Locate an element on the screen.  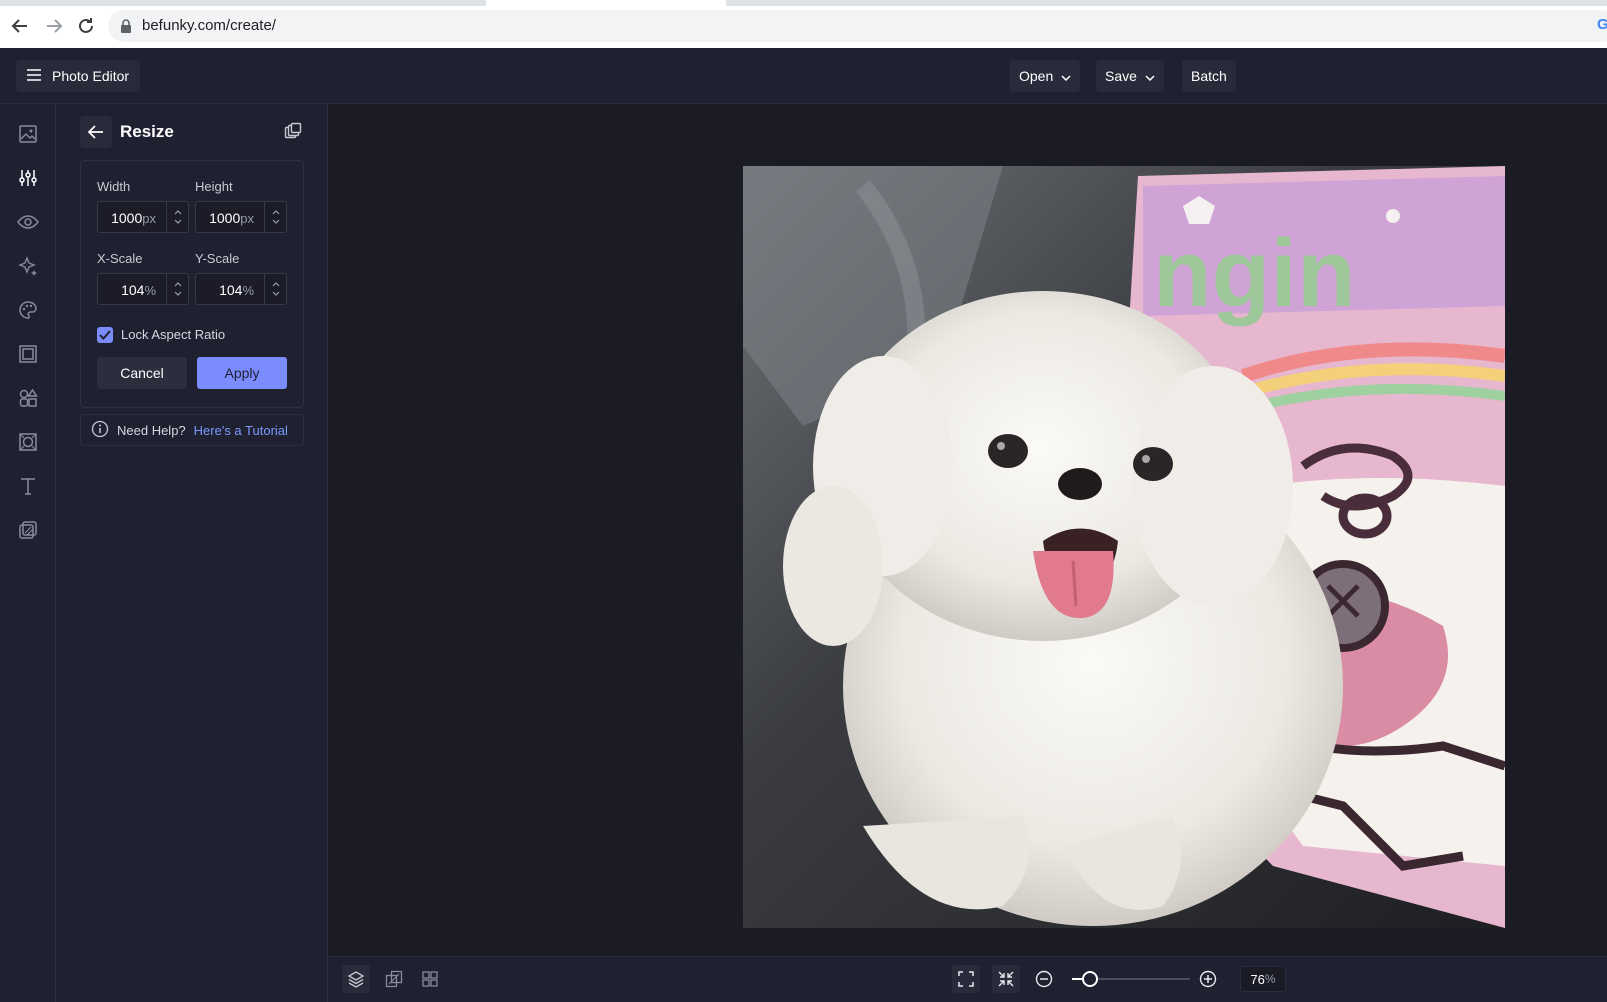
fit-screen-icon is located at coordinates (966, 979).